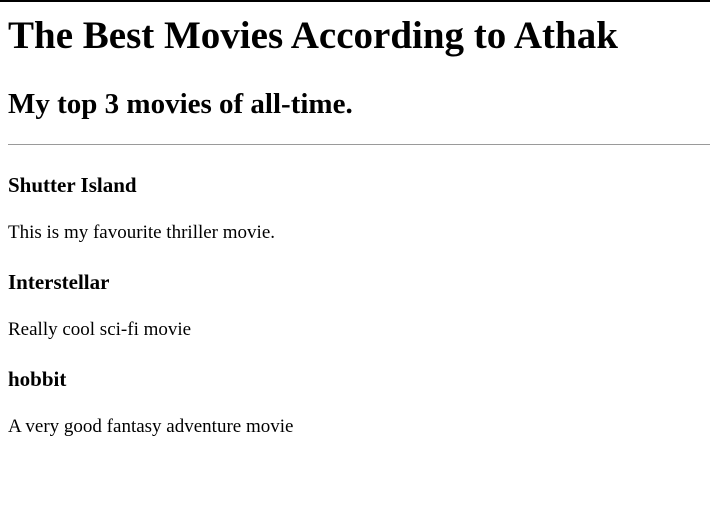 Image resolution: width=710 pixels, height=514 pixels. I want to click on movie-title-shutter-island: Shutter Island, so click(72, 185).